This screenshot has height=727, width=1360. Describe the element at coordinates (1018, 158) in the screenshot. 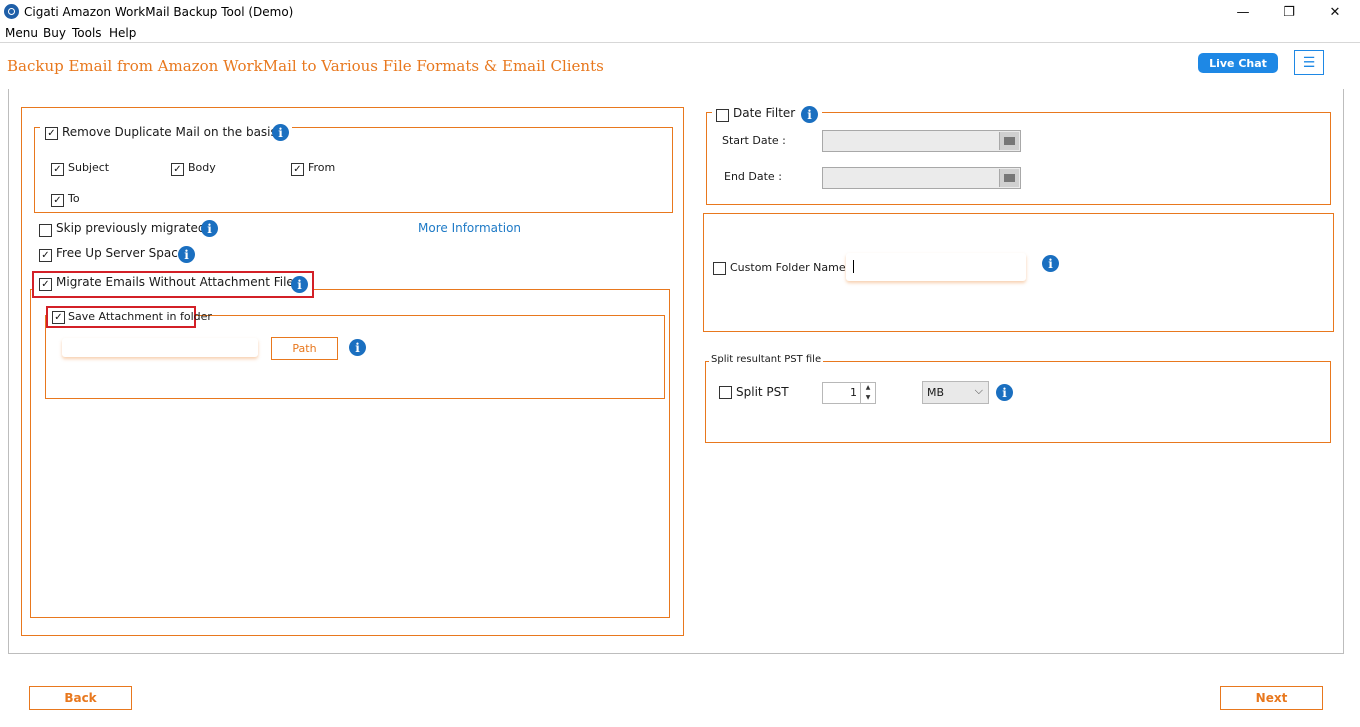

I see `date-filter-group` at that location.